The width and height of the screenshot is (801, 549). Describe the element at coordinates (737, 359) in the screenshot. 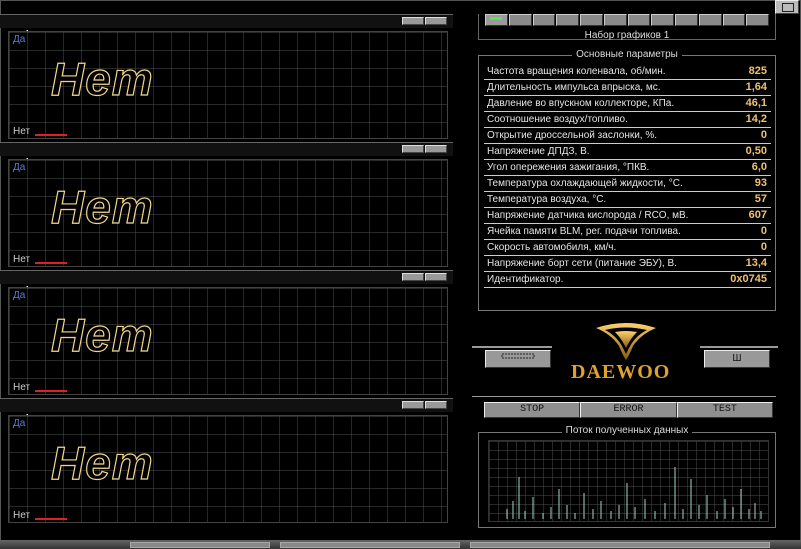

I see `print-button: Ш` at that location.